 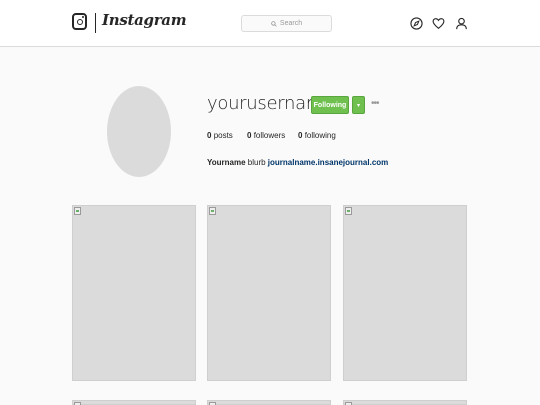 I want to click on following-count: 0, so click(x=300, y=135).